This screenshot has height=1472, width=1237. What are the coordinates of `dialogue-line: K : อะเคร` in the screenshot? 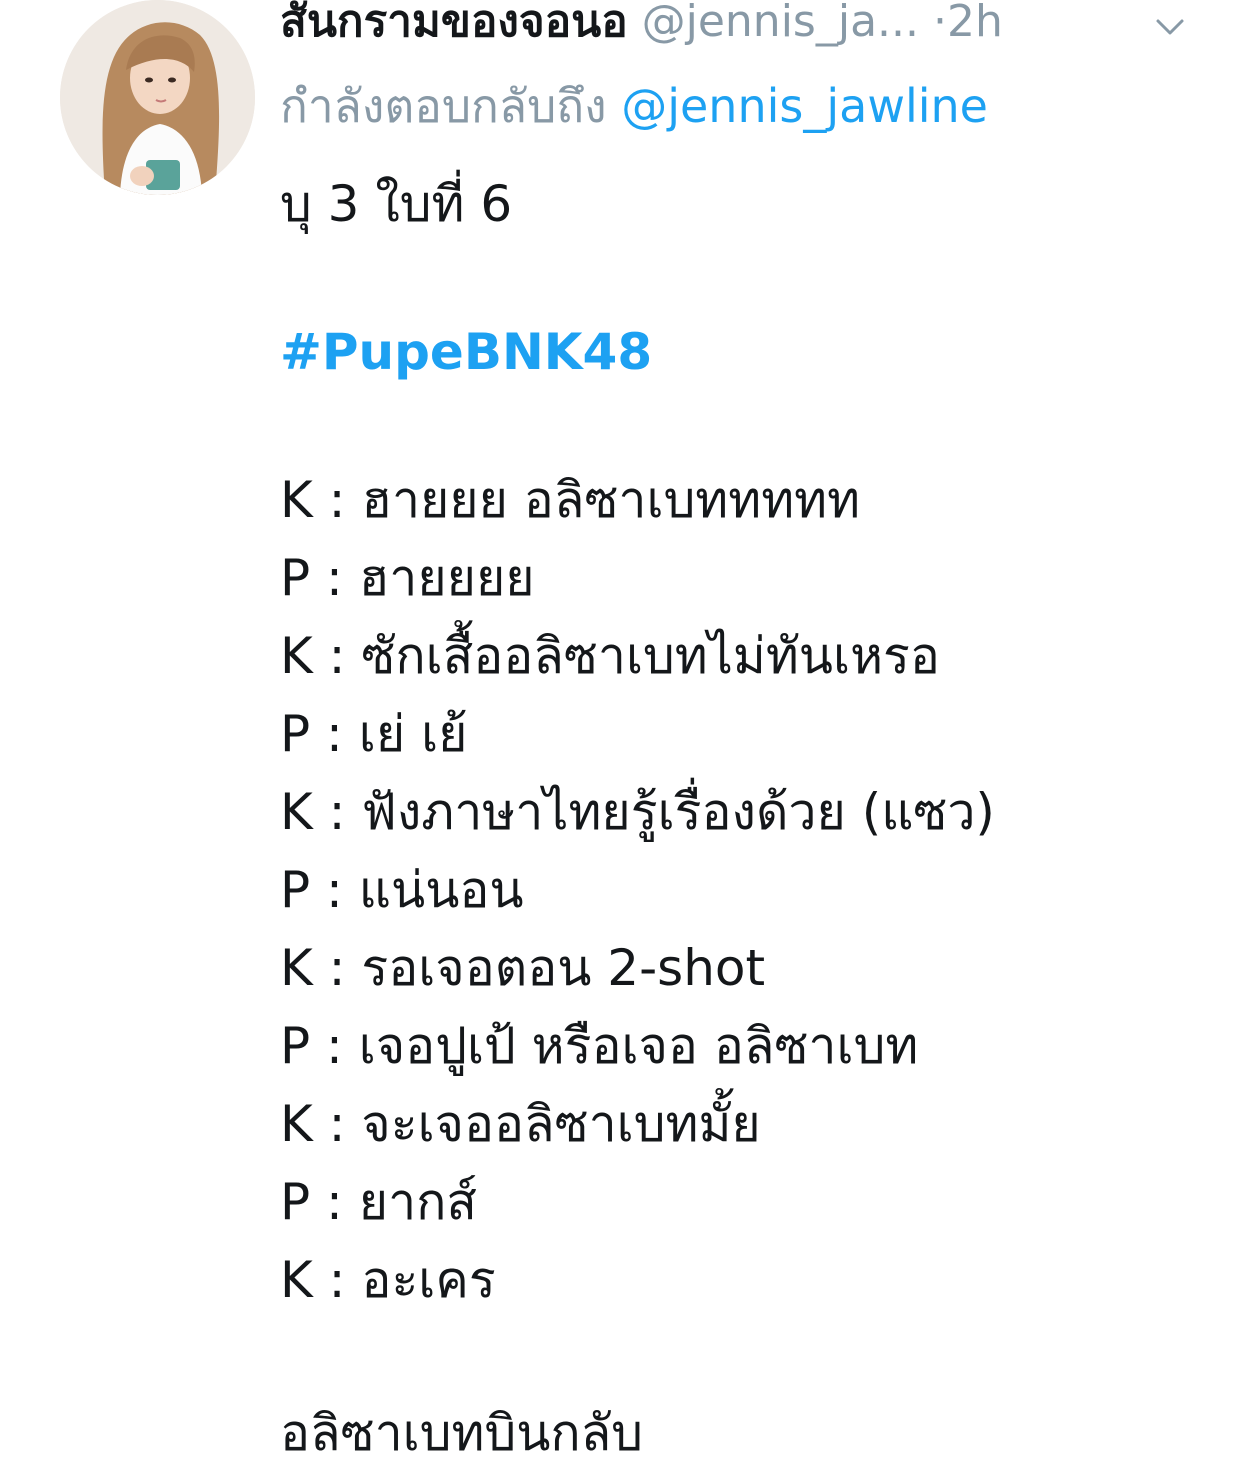 It's located at (388, 1280).